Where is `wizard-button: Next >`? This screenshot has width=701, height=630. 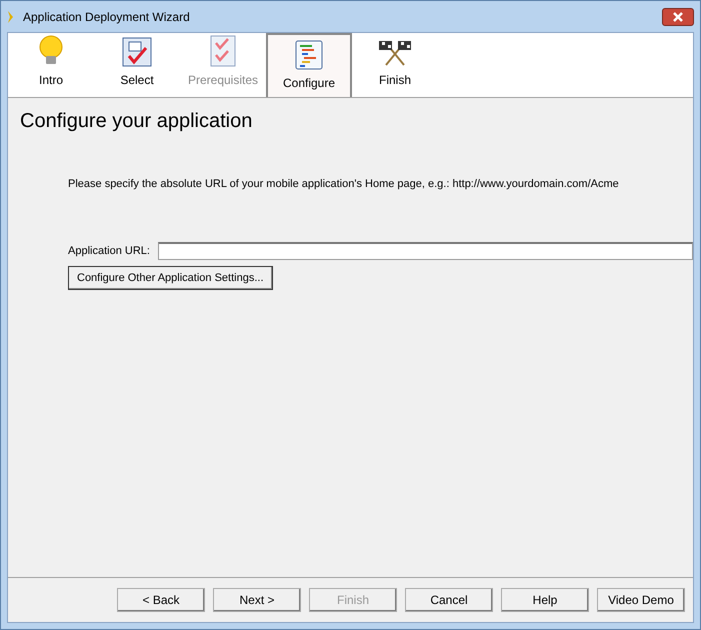
wizard-button: Next > is located at coordinates (257, 600).